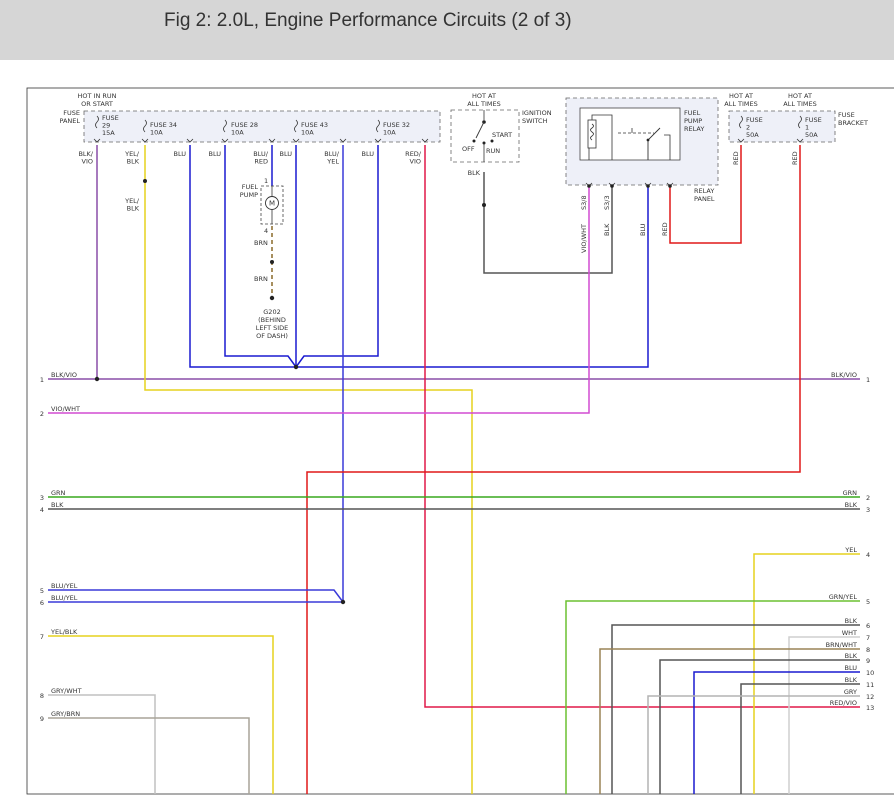 The height and width of the screenshot is (809, 894). What do you see at coordinates (870, 708) in the screenshot?
I see `right-pin-number: 13` at bounding box center [870, 708].